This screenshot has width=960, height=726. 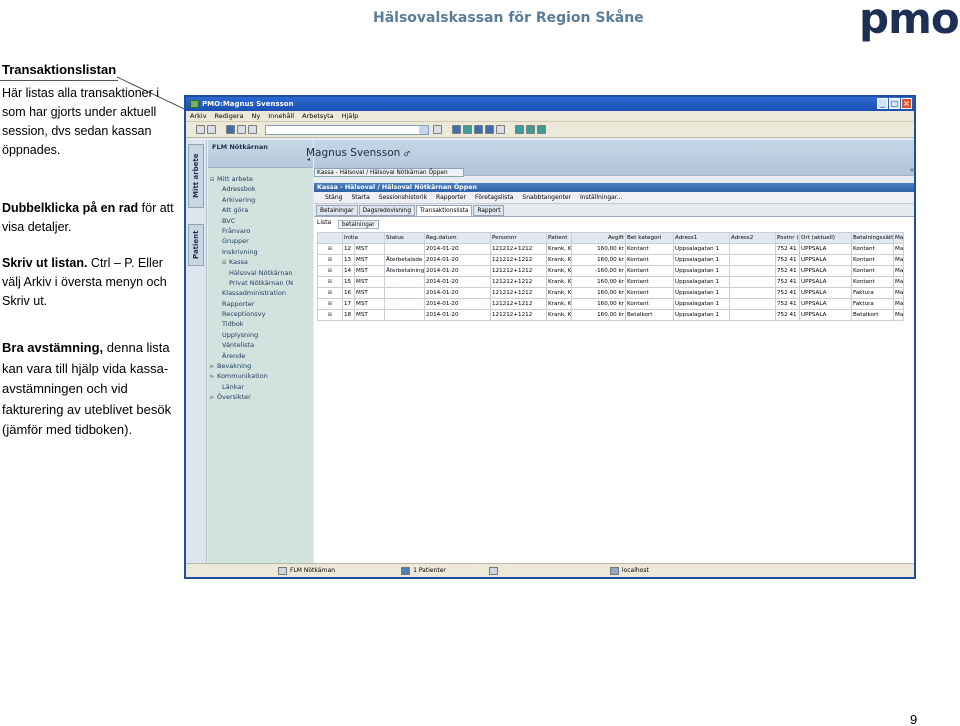 What do you see at coordinates (255, 116) in the screenshot?
I see `menu-ny: Ny` at bounding box center [255, 116].